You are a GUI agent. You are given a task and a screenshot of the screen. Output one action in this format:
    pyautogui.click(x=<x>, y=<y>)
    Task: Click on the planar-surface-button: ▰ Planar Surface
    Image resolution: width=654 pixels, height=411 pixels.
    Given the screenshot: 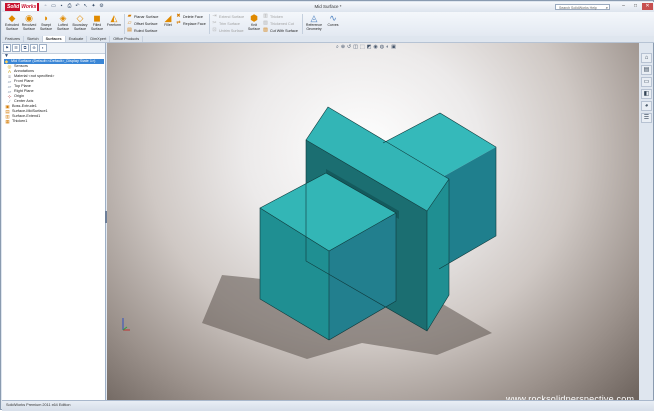 What is the action you would take?
    pyautogui.click(x=143, y=16)
    